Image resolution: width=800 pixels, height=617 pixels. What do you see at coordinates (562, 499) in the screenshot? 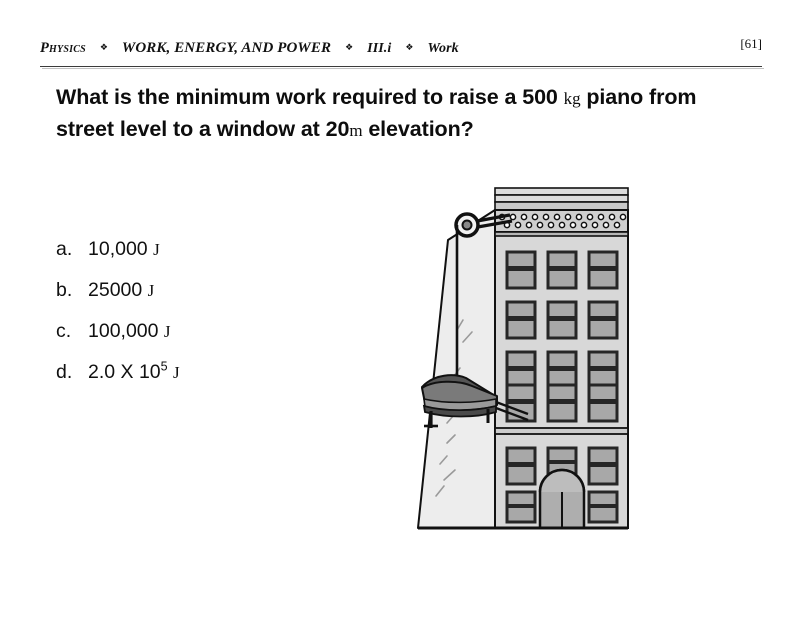
I see `arched-doorway` at bounding box center [562, 499].